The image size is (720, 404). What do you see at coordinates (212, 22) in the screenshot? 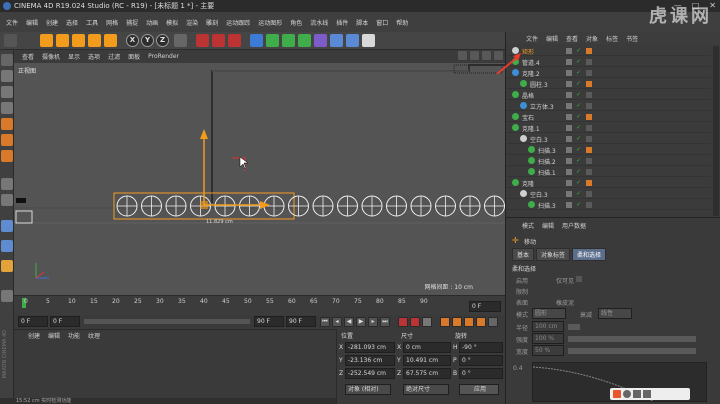
I see `menu-sculpt: 雕刻` at bounding box center [212, 22].